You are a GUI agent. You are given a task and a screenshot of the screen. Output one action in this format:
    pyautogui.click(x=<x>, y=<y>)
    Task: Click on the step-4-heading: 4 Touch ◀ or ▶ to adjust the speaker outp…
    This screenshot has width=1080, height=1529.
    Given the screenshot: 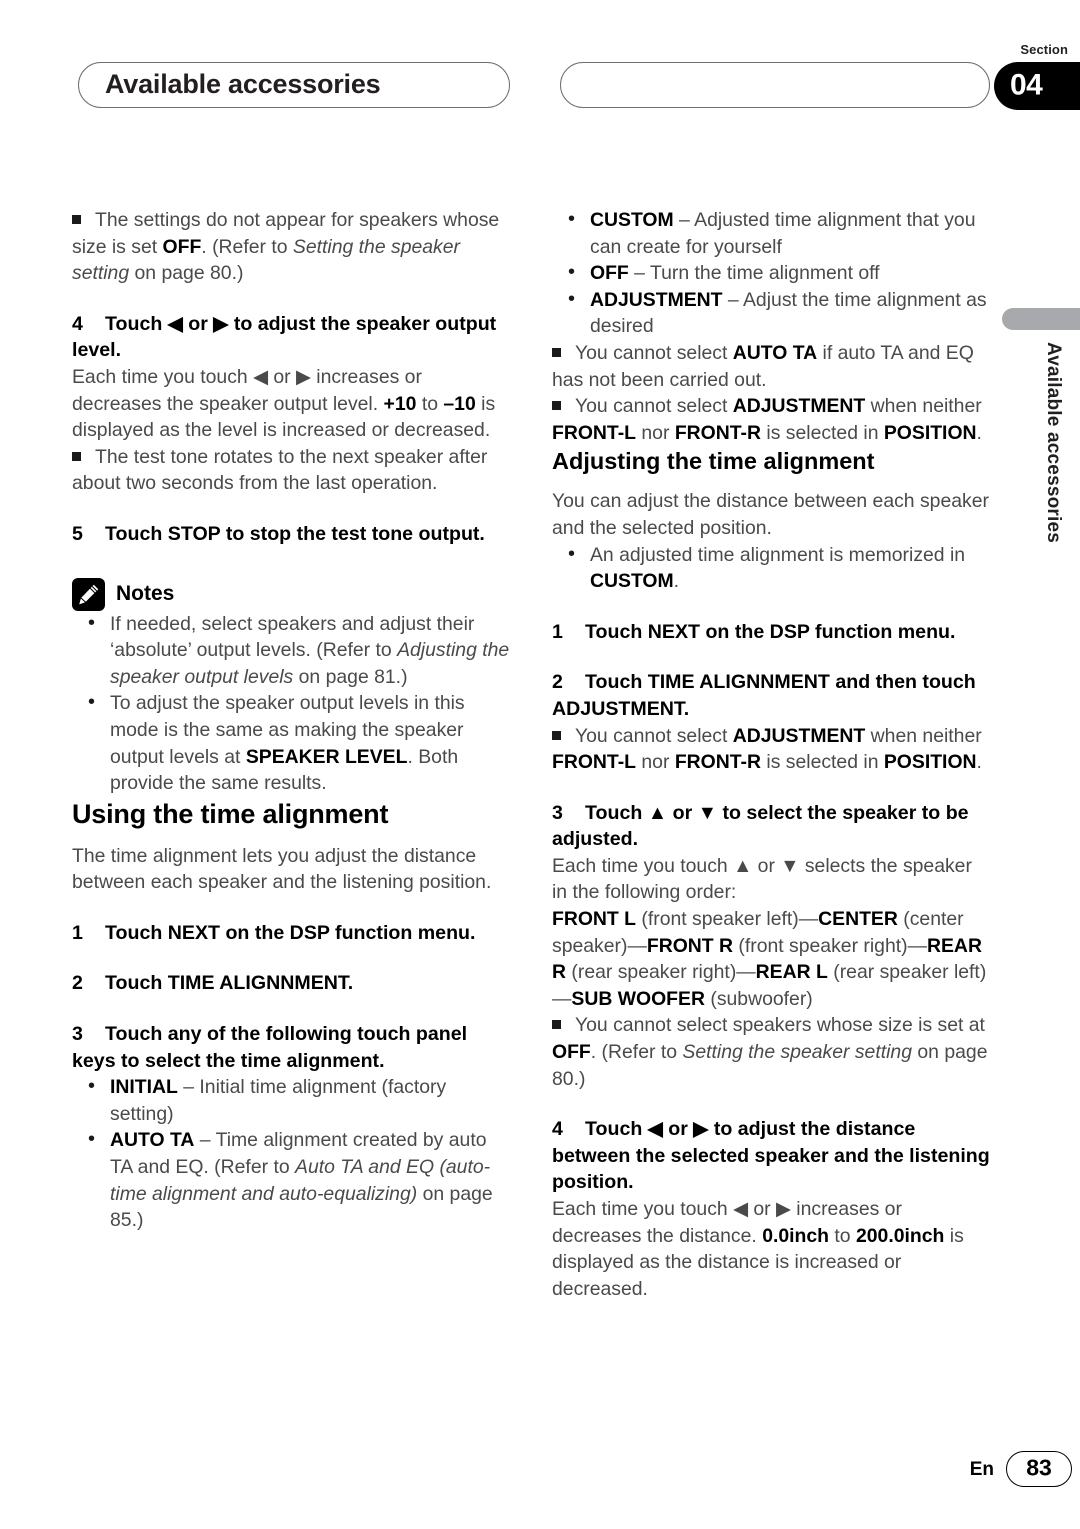 What is the action you would take?
    pyautogui.click(x=292, y=337)
    